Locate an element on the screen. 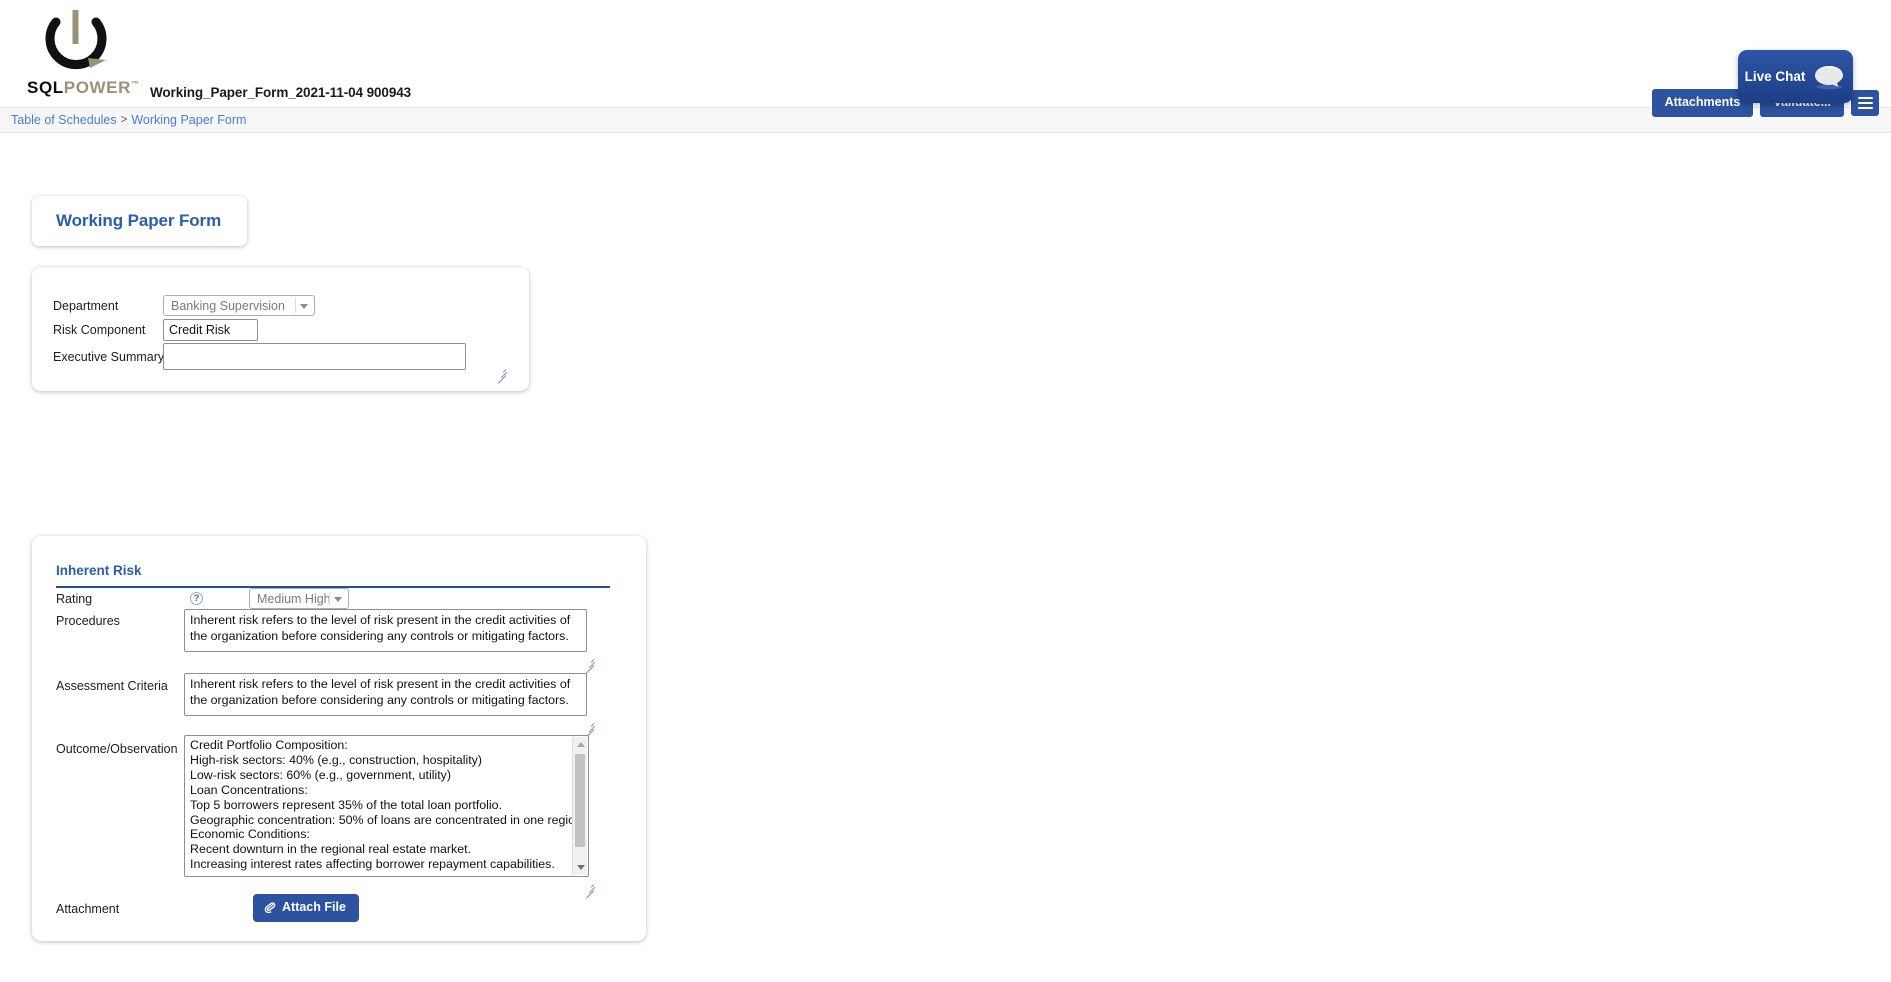 The height and width of the screenshot is (982, 1891). breadcrumb-item-working-paper-form: Working Paper Form is located at coordinates (188, 120).